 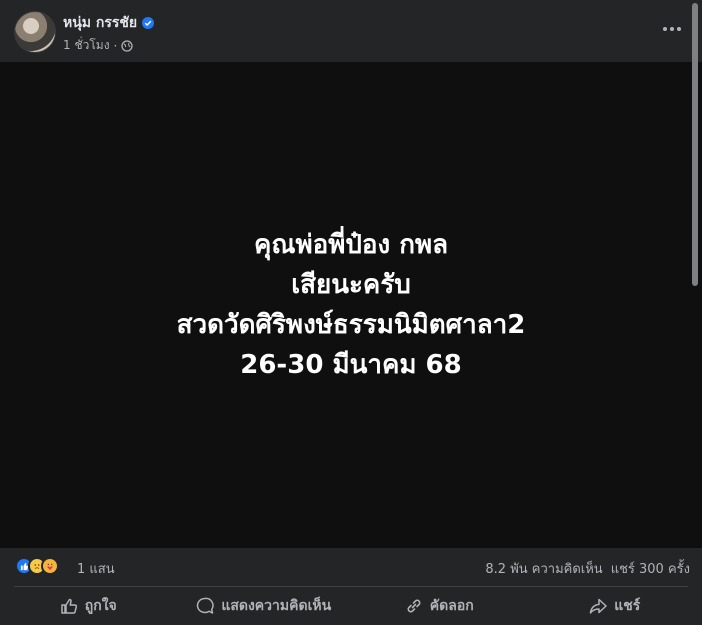 What do you see at coordinates (50, 566) in the screenshot?
I see `care-reaction-icon` at bounding box center [50, 566].